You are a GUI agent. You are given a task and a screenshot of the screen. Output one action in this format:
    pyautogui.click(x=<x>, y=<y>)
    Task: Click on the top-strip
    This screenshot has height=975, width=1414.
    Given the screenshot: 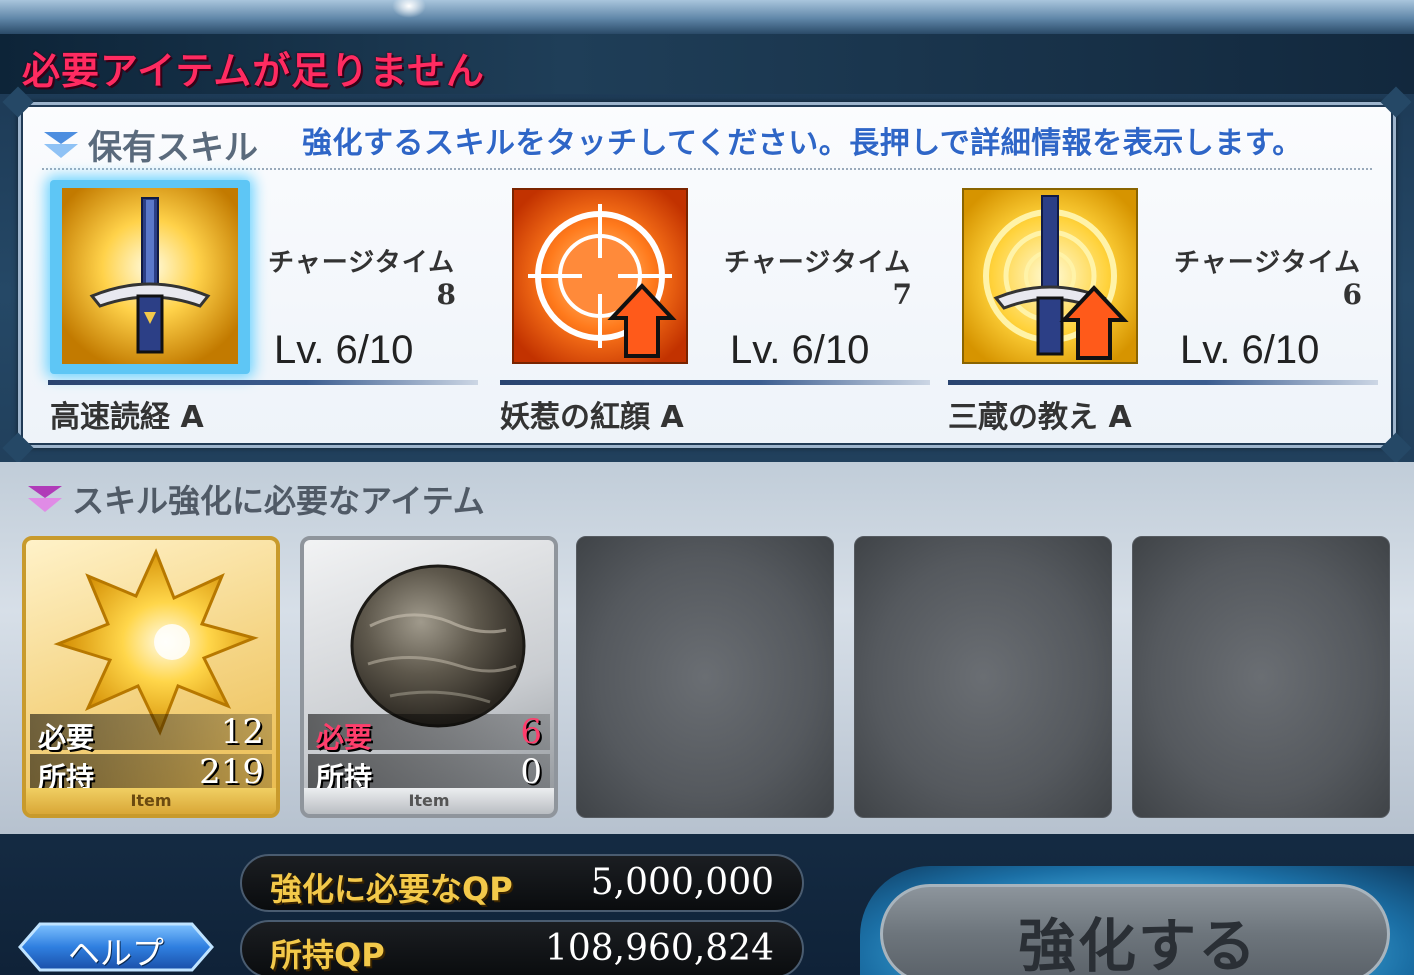 What is the action you would take?
    pyautogui.click(x=707, y=17)
    